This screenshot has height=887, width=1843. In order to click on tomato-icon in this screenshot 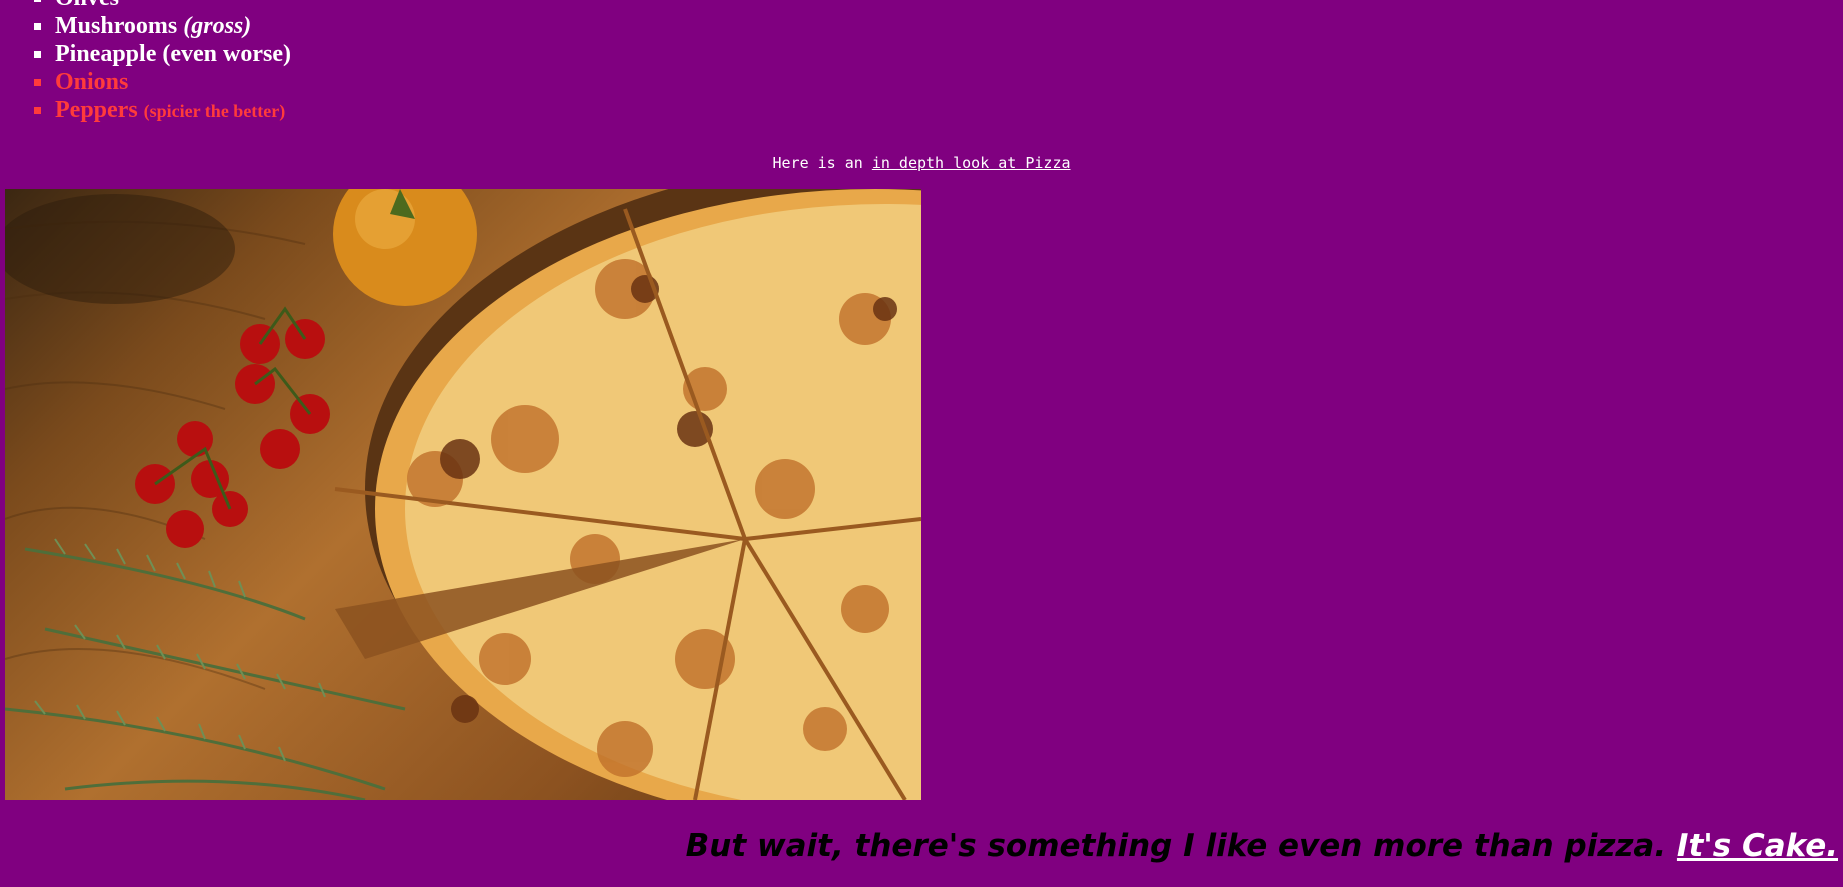, I will do `click(405, 247)`.